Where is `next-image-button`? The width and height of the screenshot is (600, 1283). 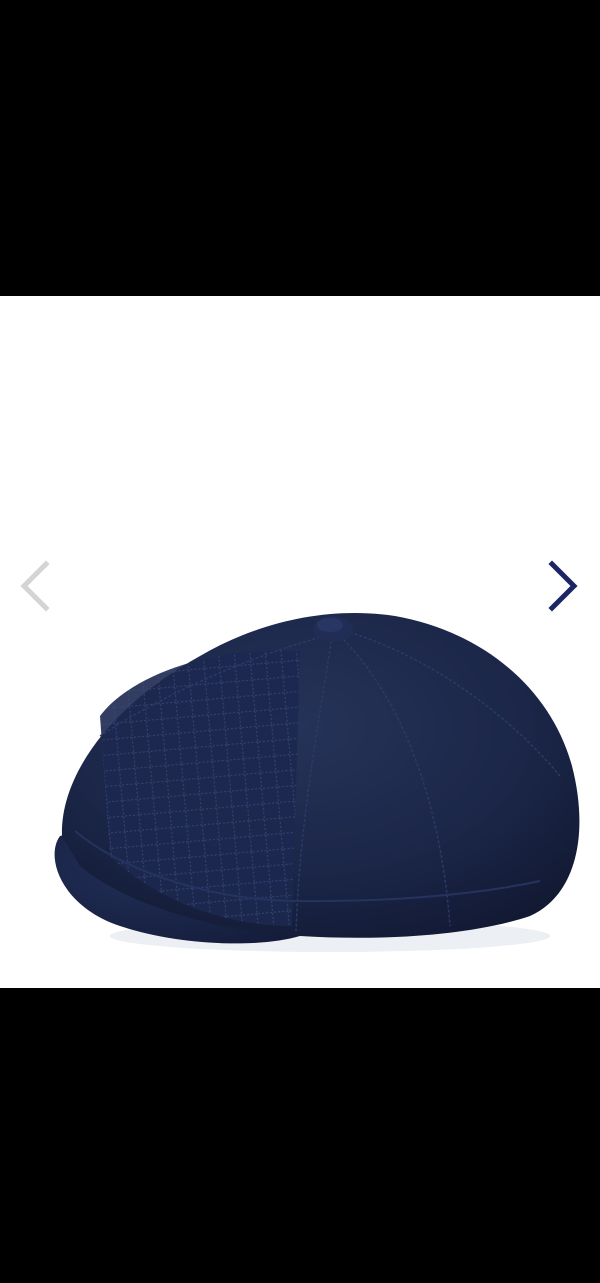 next-image-button is located at coordinates (564, 586).